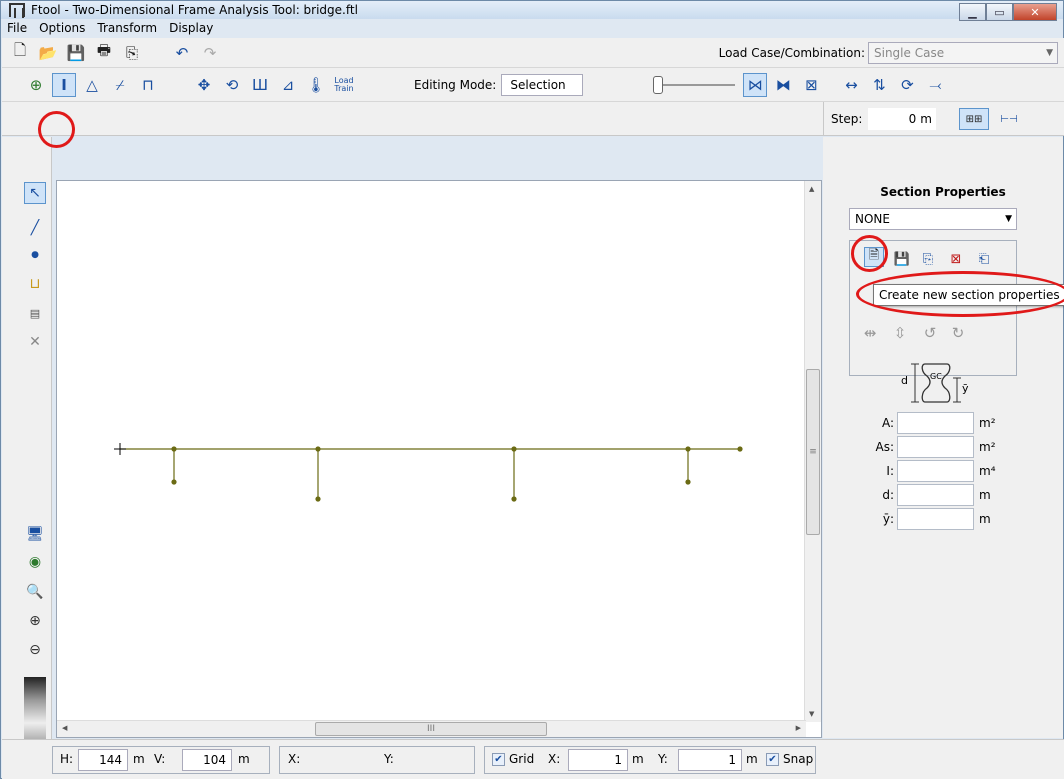 The height and width of the screenshot is (779, 1064). Describe the element at coordinates (956, 259) in the screenshot. I see `delete-section-icon: ⊠` at that location.